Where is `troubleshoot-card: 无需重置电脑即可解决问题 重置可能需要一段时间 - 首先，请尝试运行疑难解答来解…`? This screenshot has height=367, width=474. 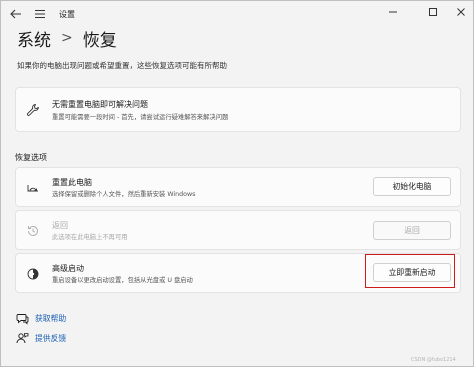
troubleshoot-card: 无需重置电脑即可解决问题 重置可能需要一段时间 - 首先，请尝试运行疑难解答来解… is located at coordinates (238, 109).